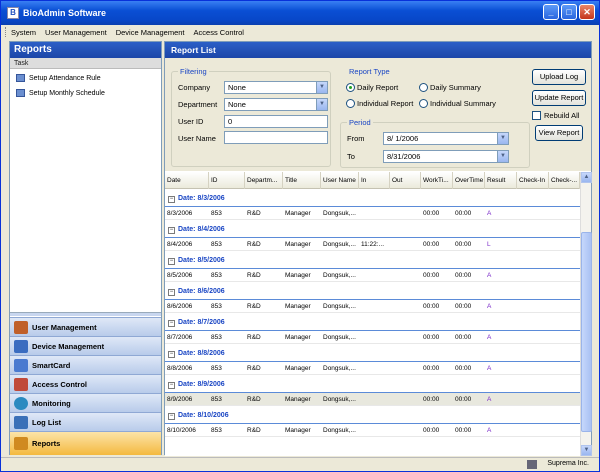 The width and height of the screenshot is (600, 472). Describe the element at coordinates (372, 293) in the screenshot. I see `group-row: − Date: 8/6/2006` at that location.